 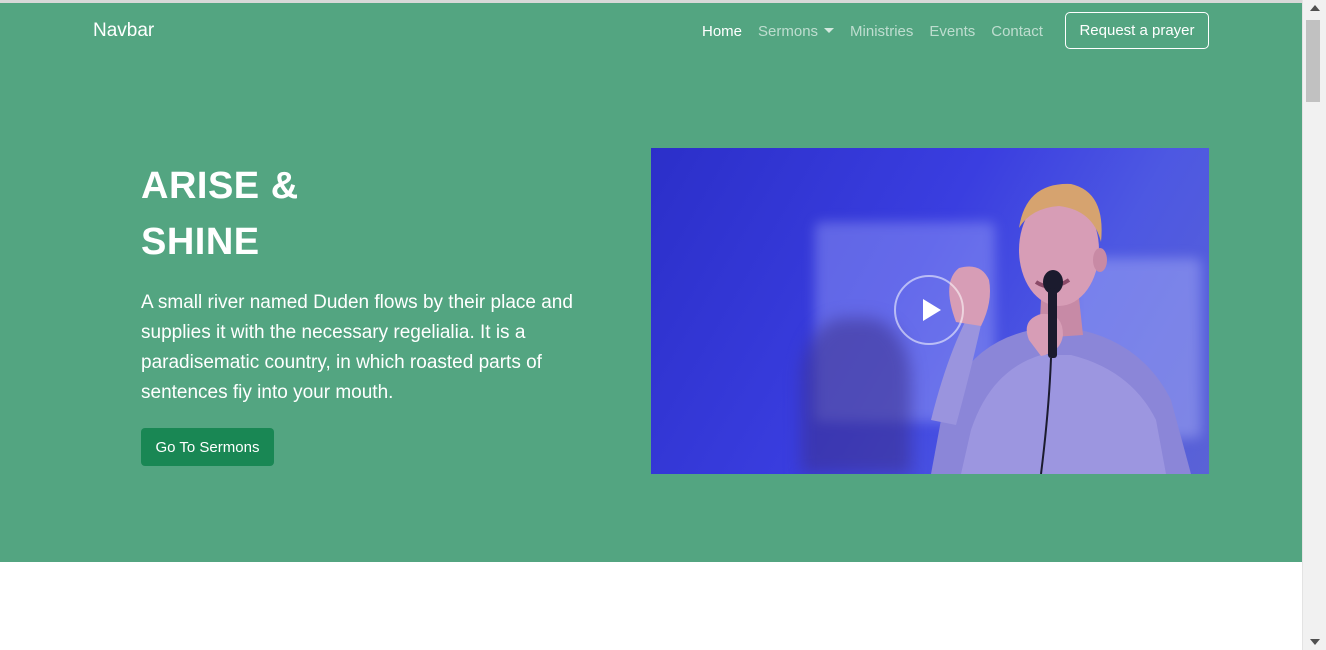 I want to click on vertical-scrollbar, so click(x=1314, y=325).